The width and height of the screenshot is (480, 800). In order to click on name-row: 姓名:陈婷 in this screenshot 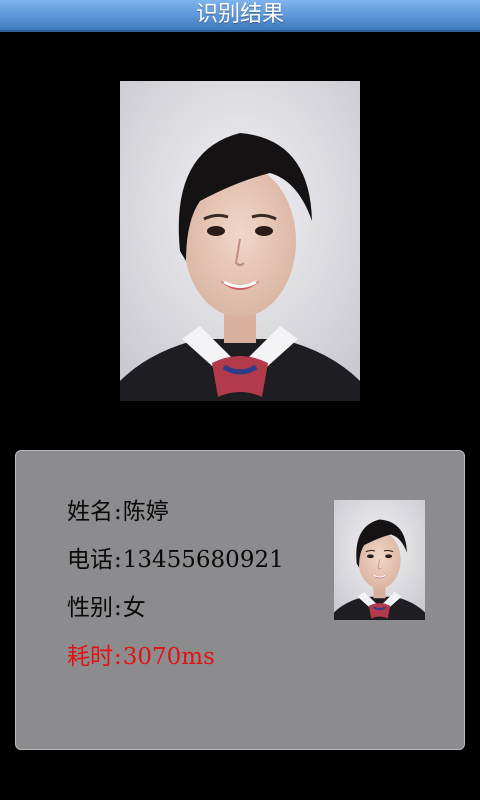, I will do `click(118, 512)`.